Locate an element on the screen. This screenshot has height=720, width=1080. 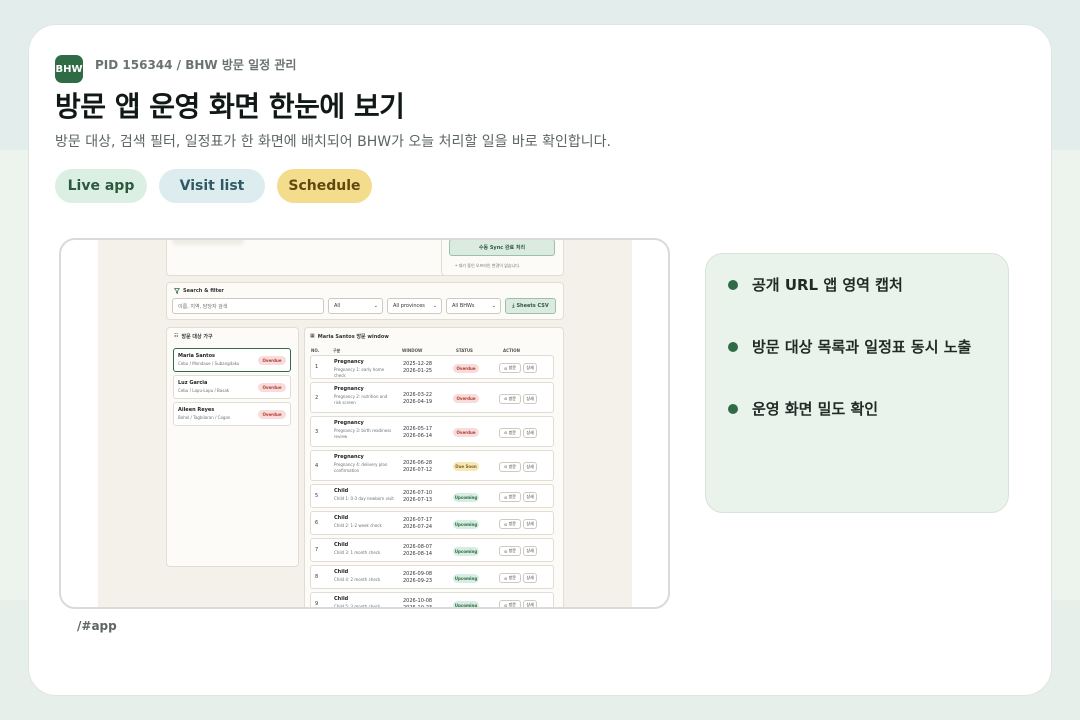
highlight-text: 방문 대상 목록과 일정표 동시 노출 is located at coordinates (862, 347).